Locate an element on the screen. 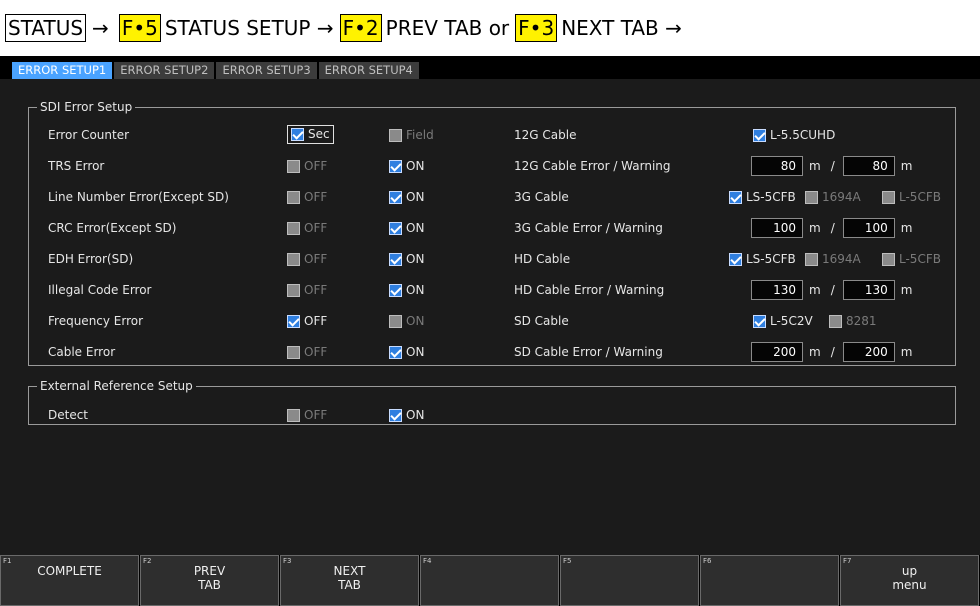  frequency-error-off-checkbox: OFF is located at coordinates (307, 321).